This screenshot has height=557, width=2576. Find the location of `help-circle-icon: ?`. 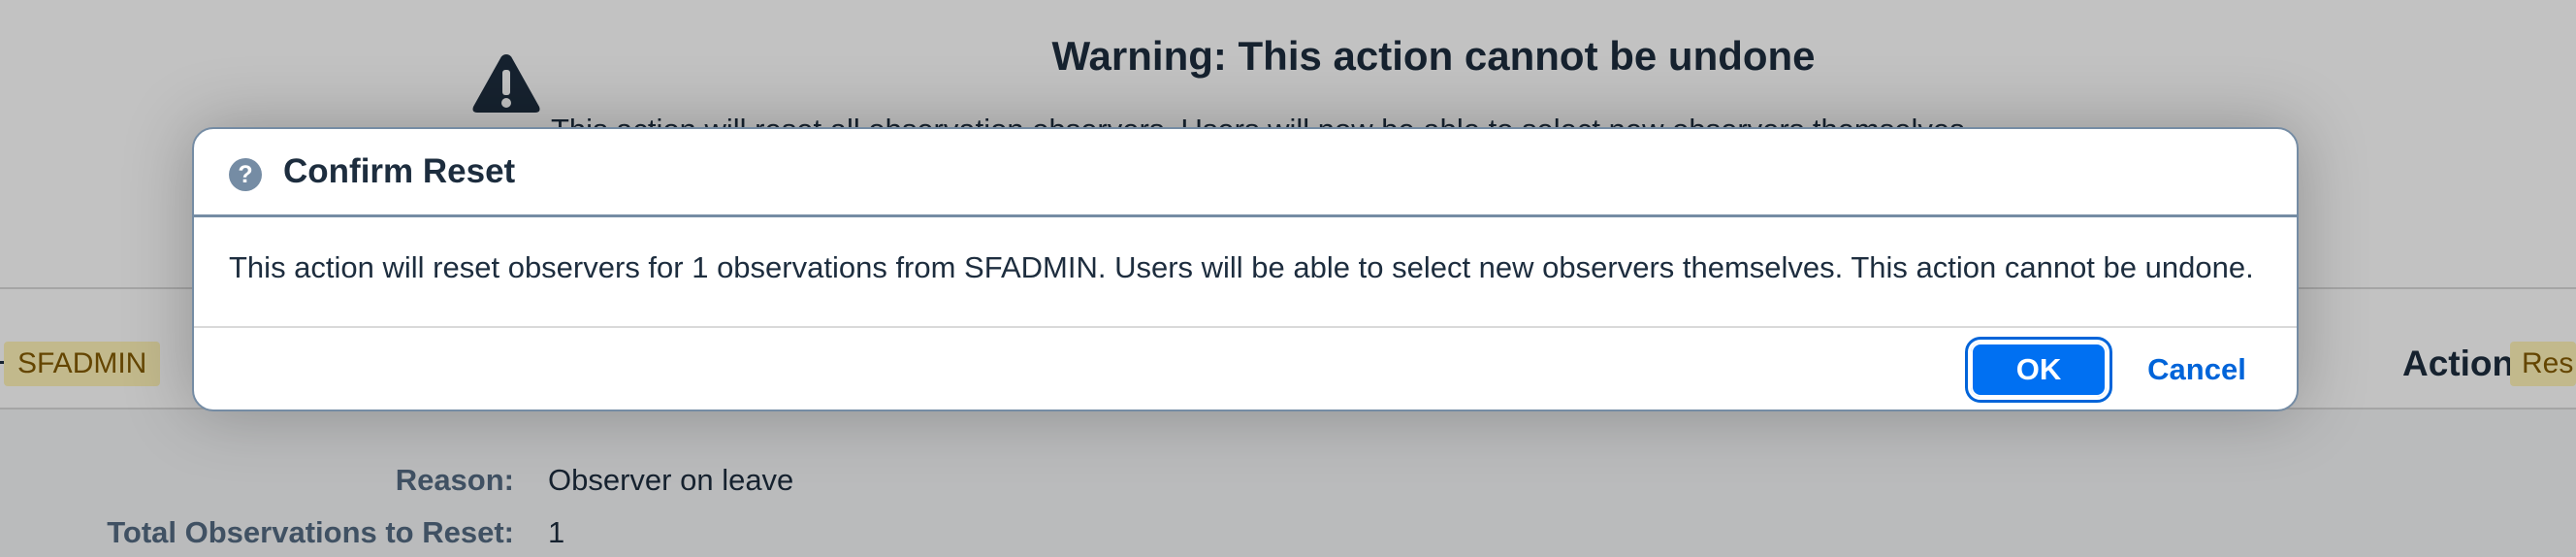

help-circle-icon: ? is located at coordinates (245, 174).